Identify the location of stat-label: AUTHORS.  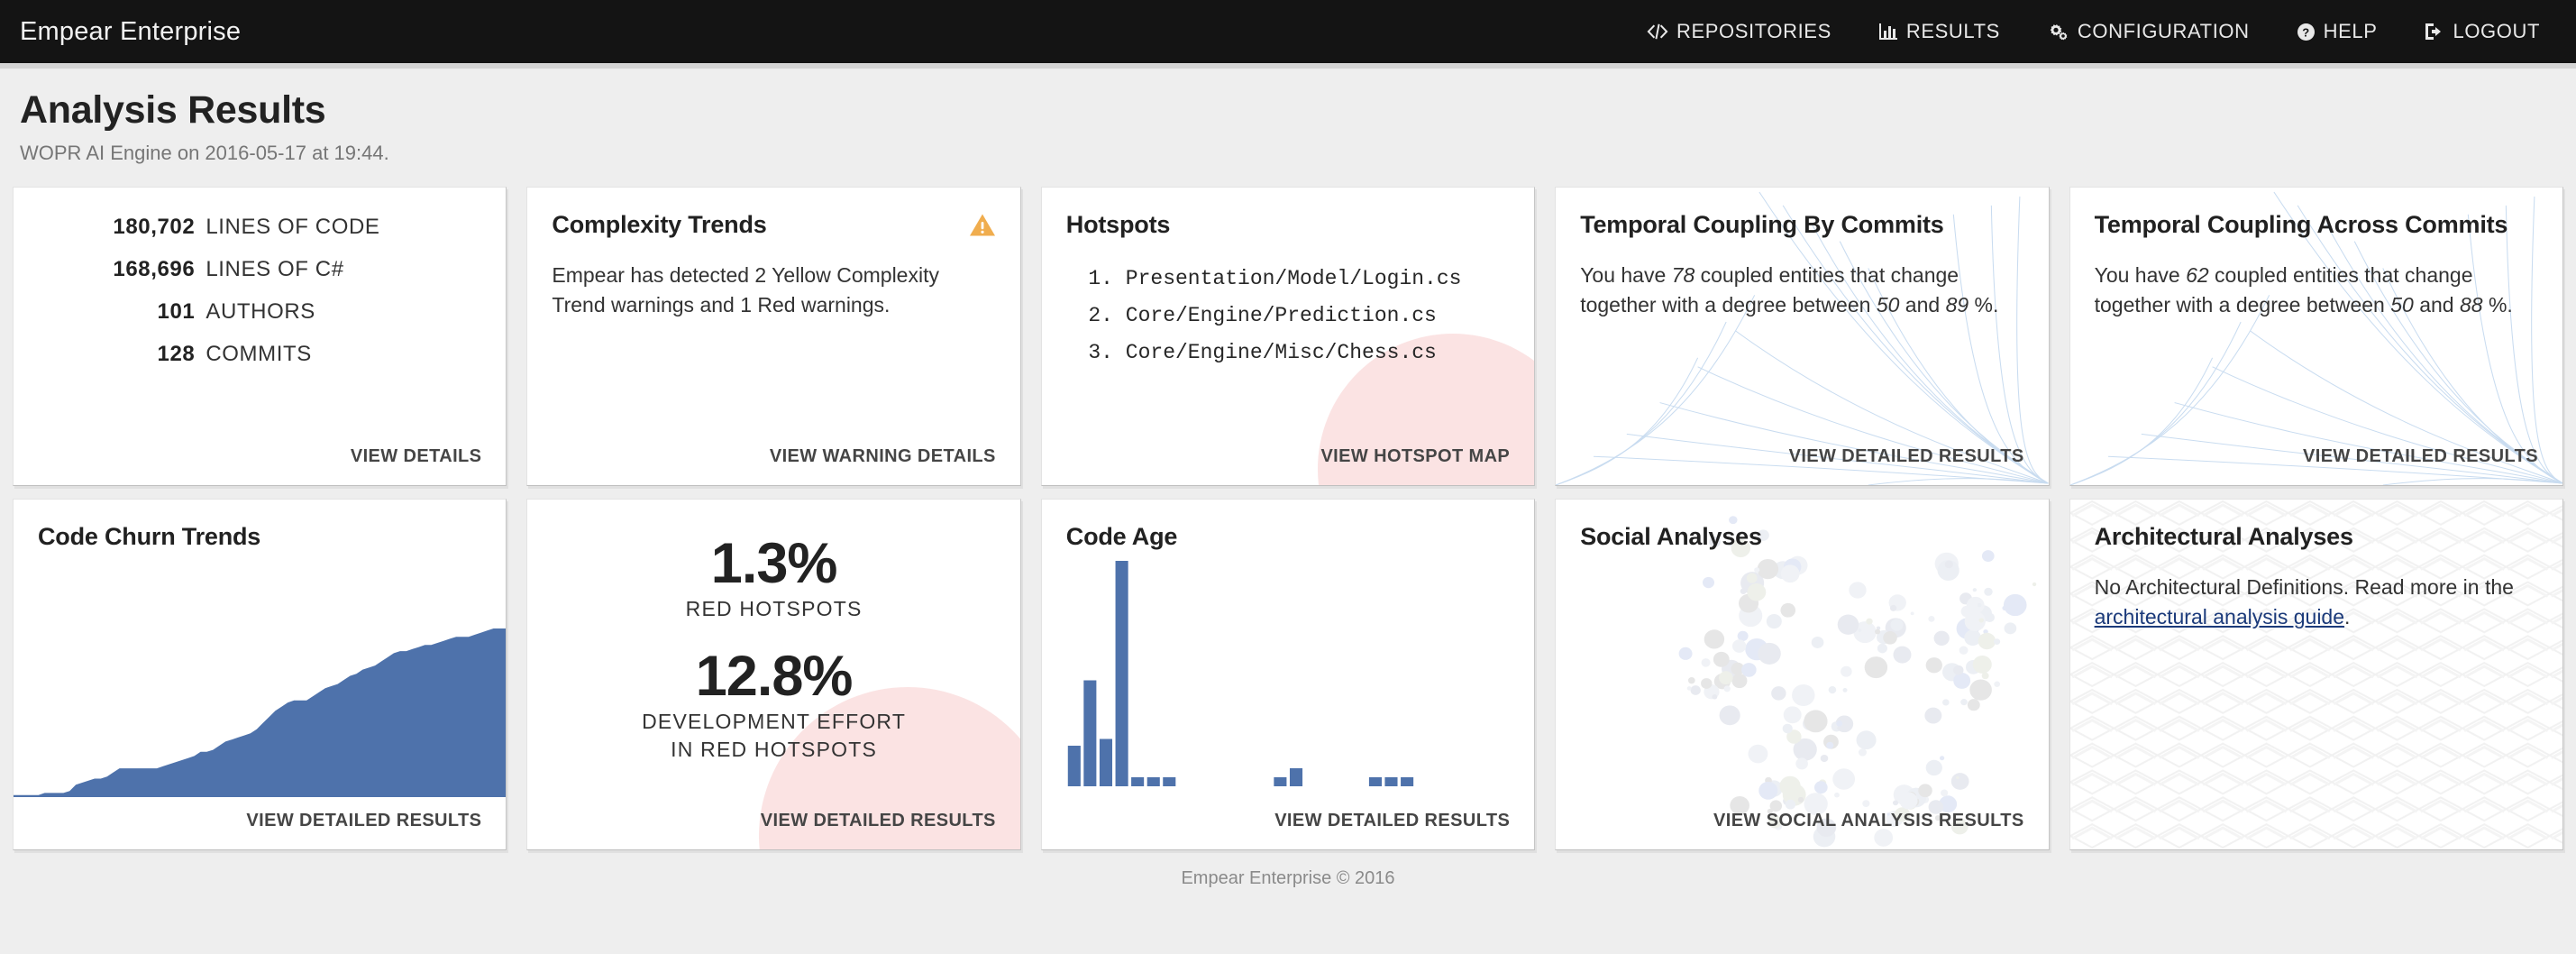
(260, 311).